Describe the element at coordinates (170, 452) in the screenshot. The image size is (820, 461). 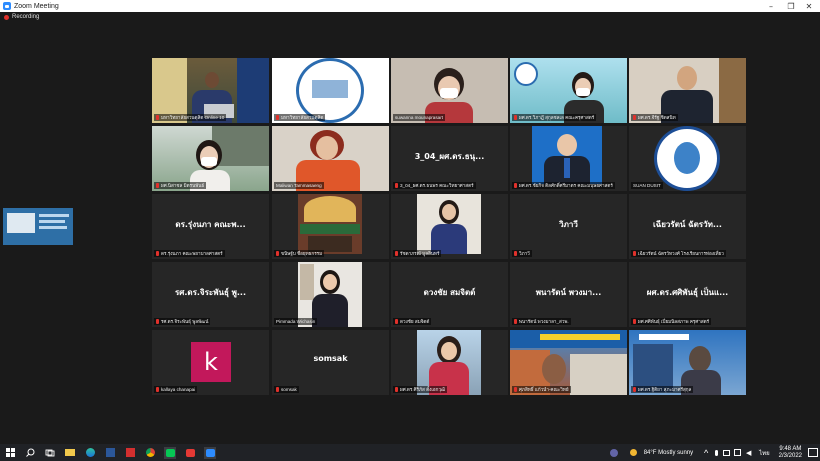
I see `line-app-icon` at that location.